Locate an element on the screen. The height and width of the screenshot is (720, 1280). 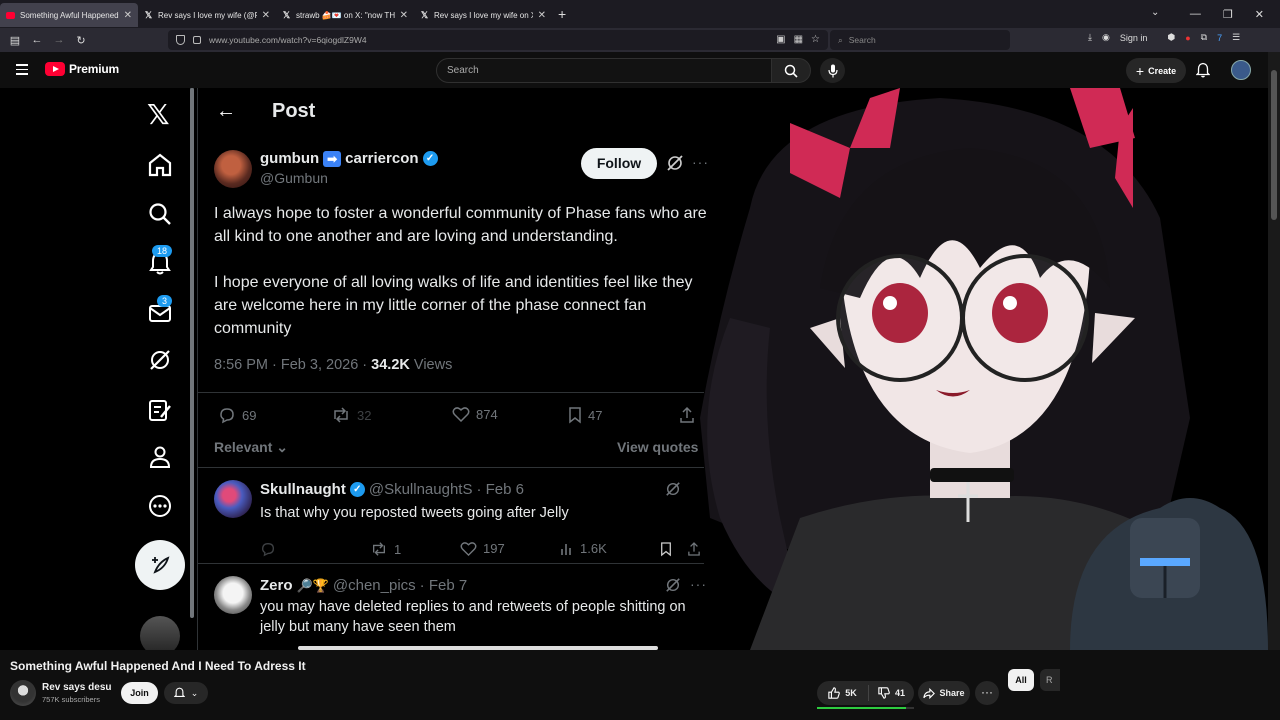
dislike-button: 41 is located at coordinates (891, 693).